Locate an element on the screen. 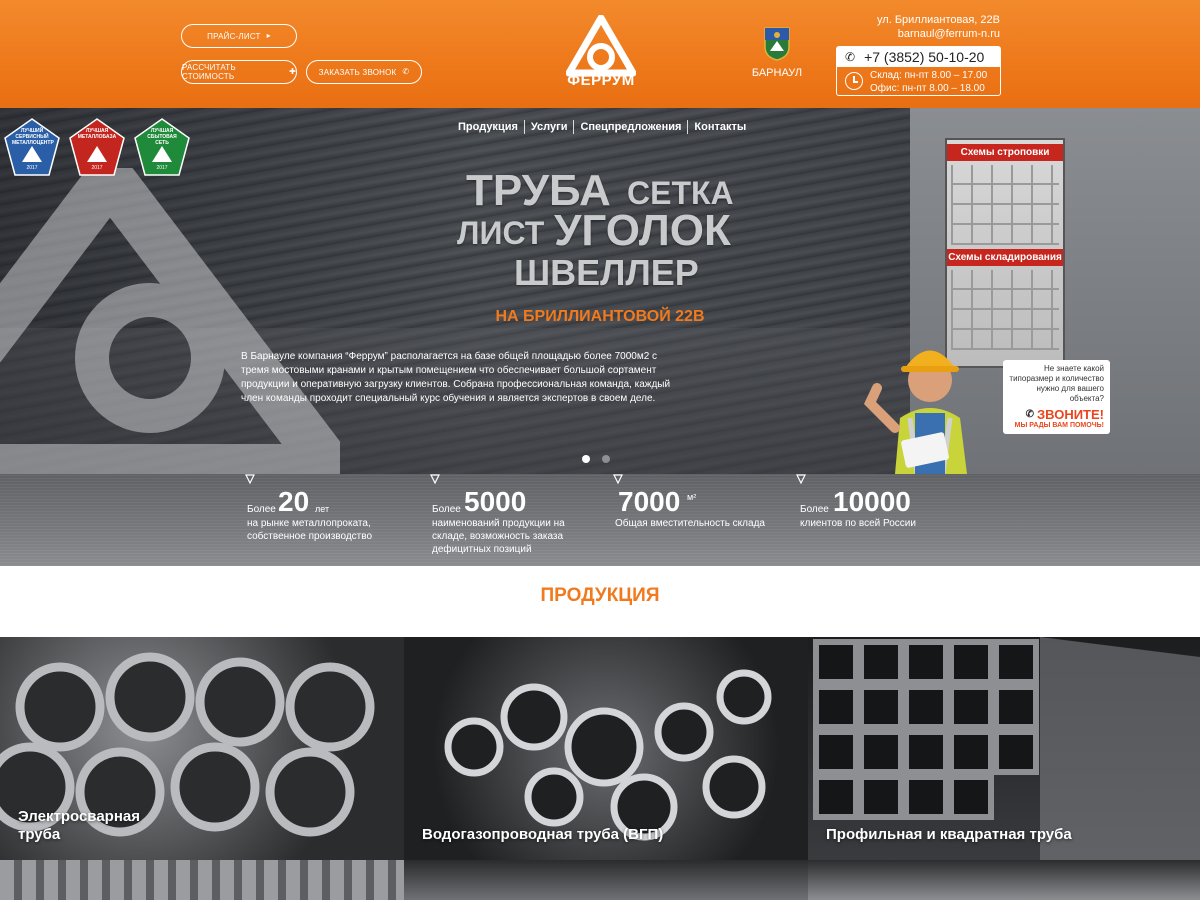 Image resolution: width=1200 pixels, height=900 pixels. watermark-logo-icon is located at coordinates (170, 321).